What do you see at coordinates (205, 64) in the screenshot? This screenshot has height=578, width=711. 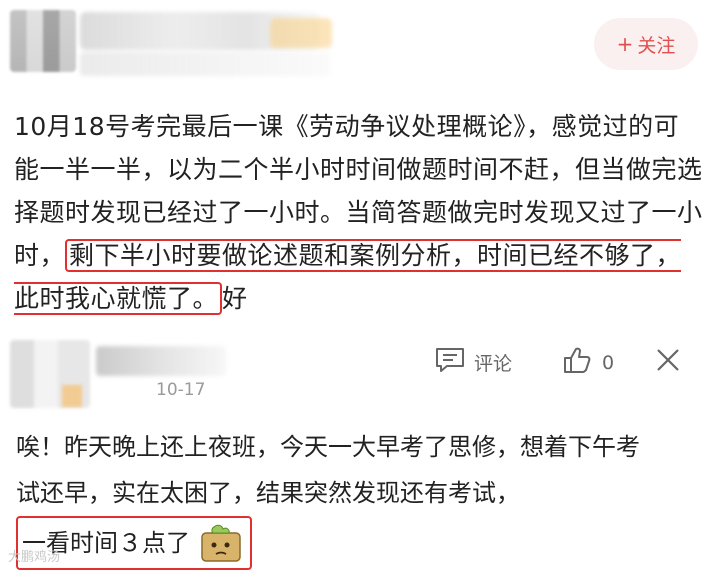 I see `user-subtitle-blurred` at bounding box center [205, 64].